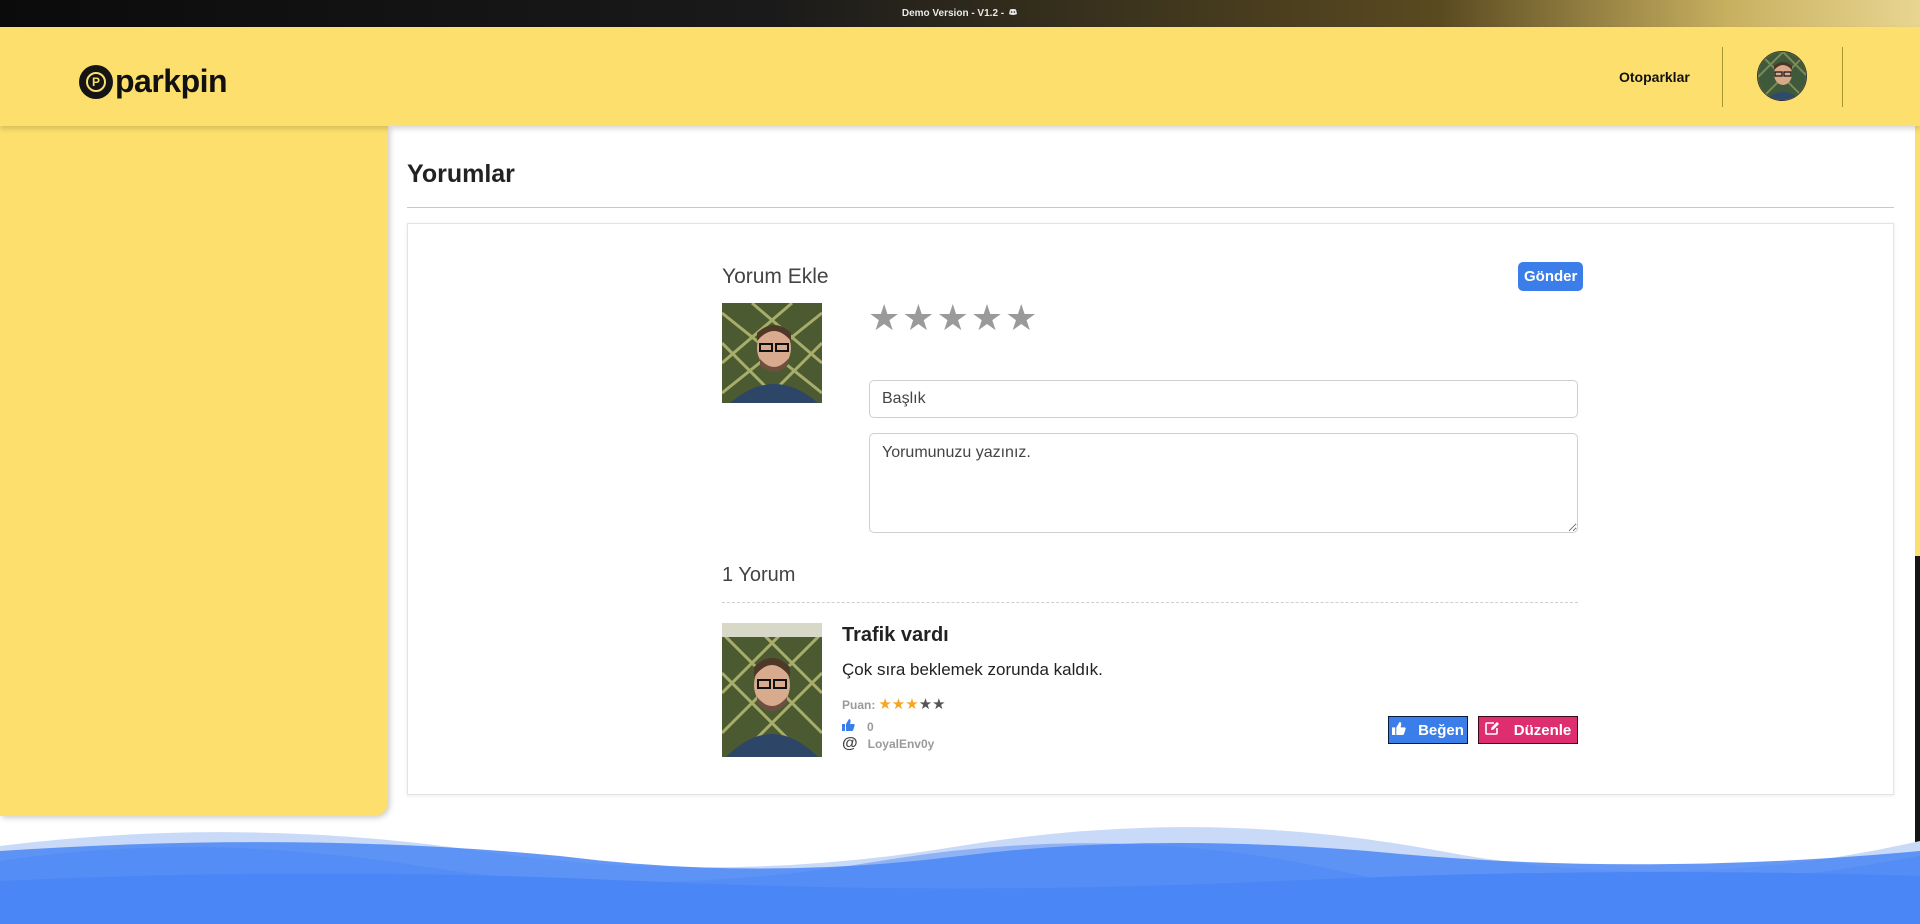 This screenshot has height=924, width=1920. I want to click on rating-input: ★ ★ ★ ★ ★, so click(952, 318).